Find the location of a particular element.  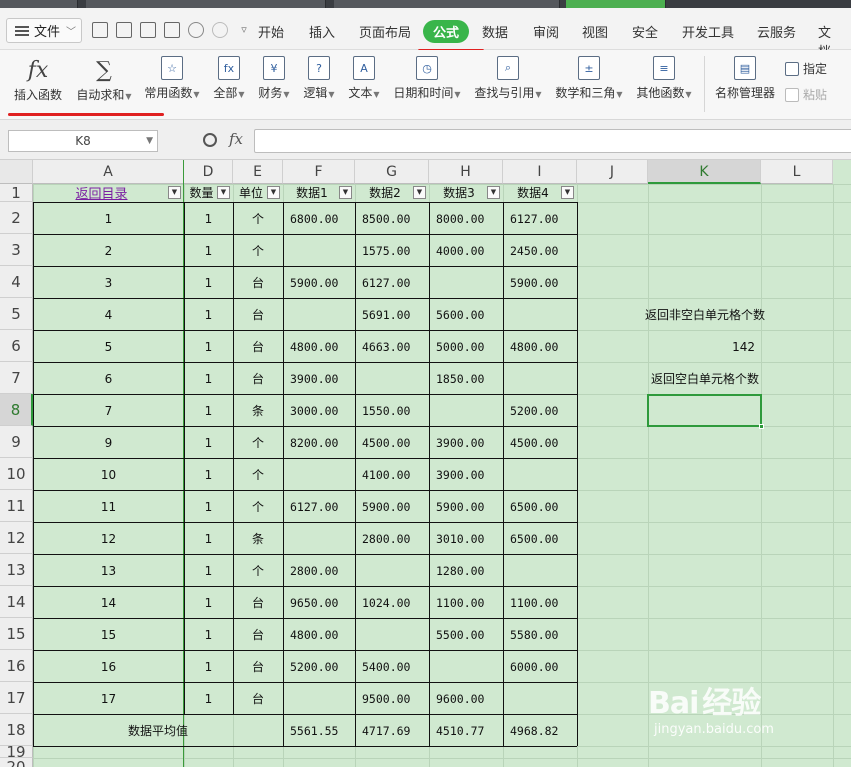

blank-count-label: 返回空白单元格个数 is located at coordinates (705, 378).